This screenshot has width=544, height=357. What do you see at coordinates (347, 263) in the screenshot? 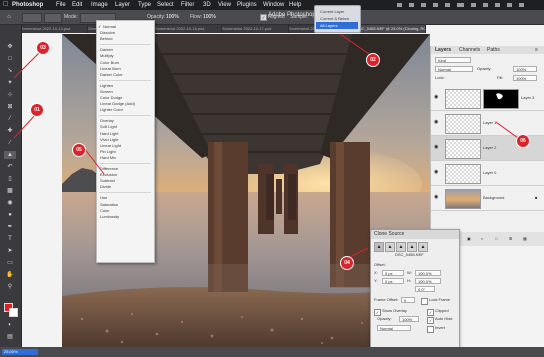
I see `callout-marker-04: 04` at bounding box center [347, 263].